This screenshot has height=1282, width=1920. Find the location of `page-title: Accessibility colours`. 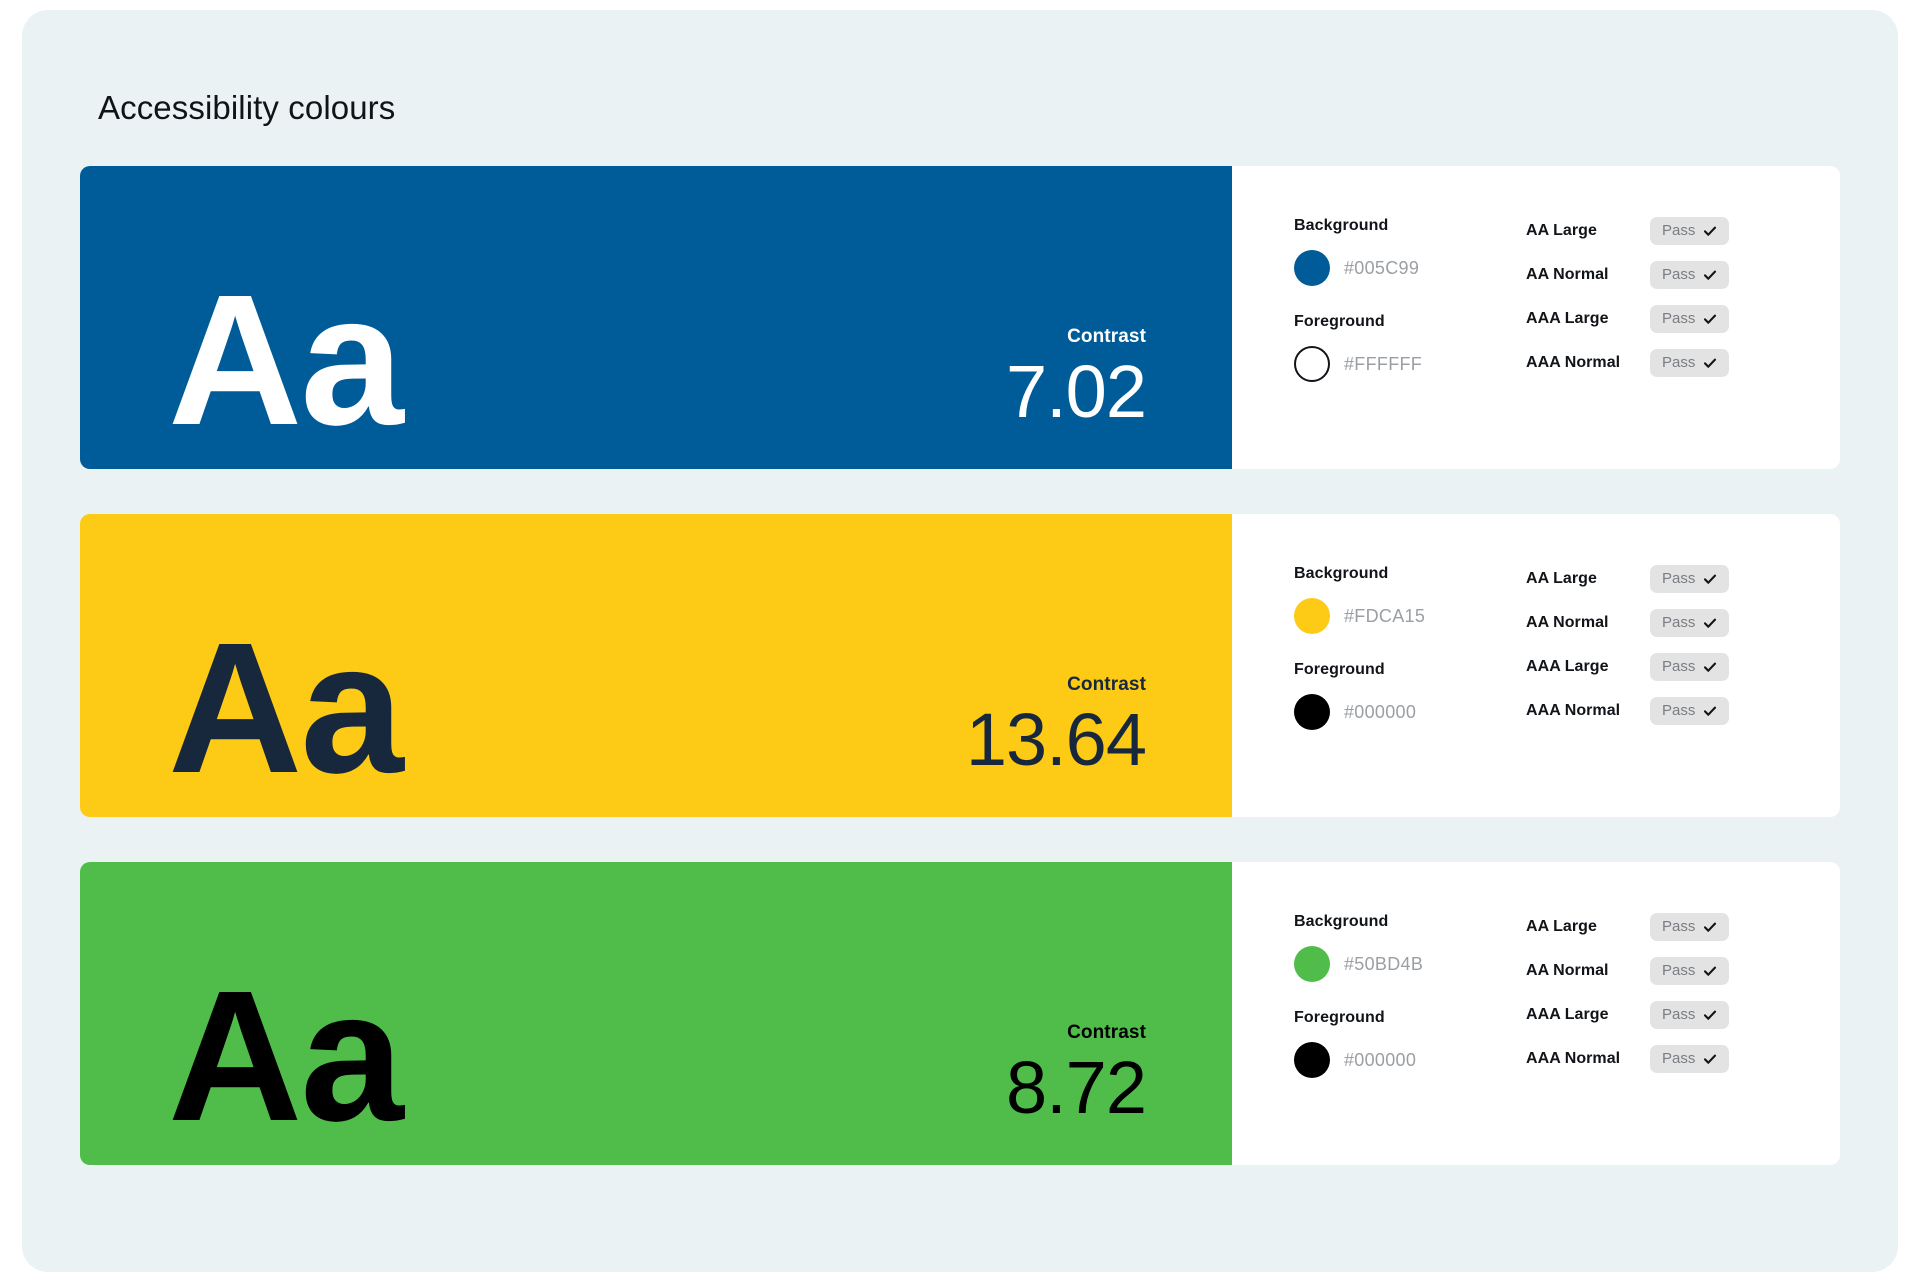

page-title: Accessibility colours is located at coordinates (247, 107).